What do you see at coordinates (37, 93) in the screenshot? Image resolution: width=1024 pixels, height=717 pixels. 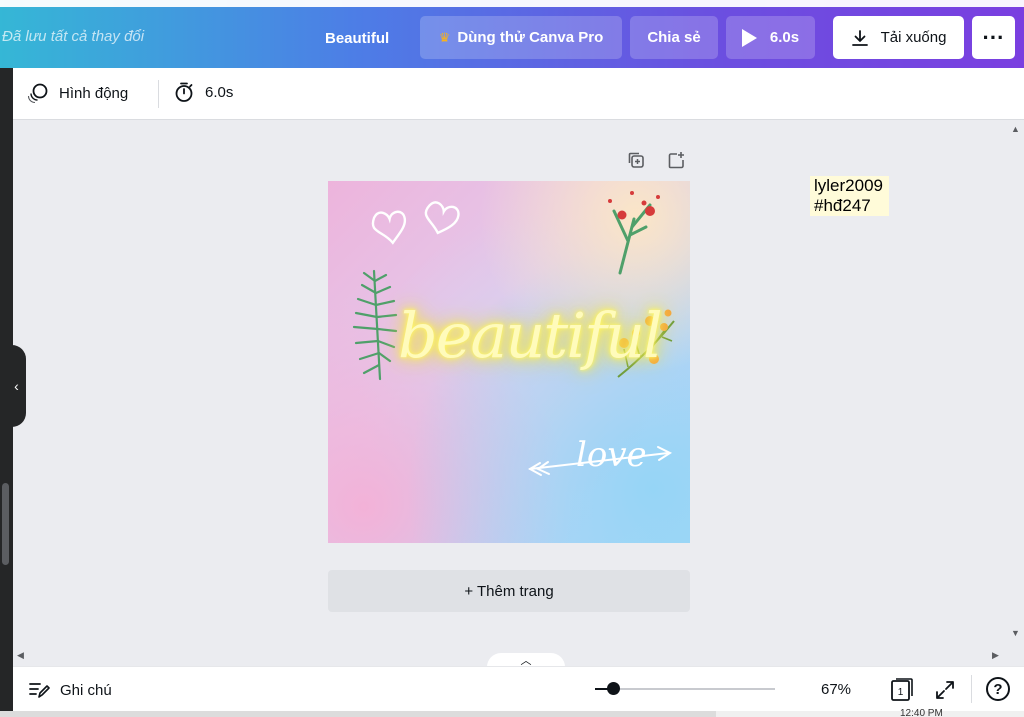 I see `animation-icon` at bounding box center [37, 93].